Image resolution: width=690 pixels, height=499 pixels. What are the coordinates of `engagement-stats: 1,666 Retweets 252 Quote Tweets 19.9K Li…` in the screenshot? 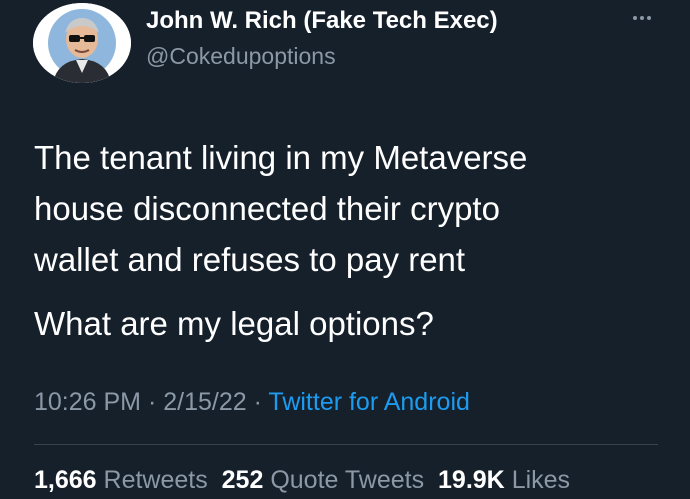 It's located at (302, 480).